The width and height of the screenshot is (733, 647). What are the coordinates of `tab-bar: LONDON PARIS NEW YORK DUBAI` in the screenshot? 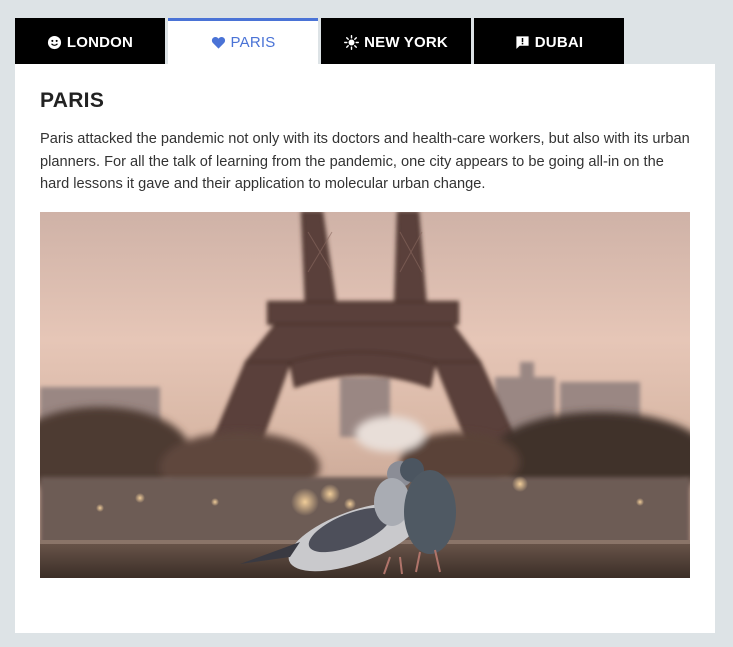 It's located at (365, 41).